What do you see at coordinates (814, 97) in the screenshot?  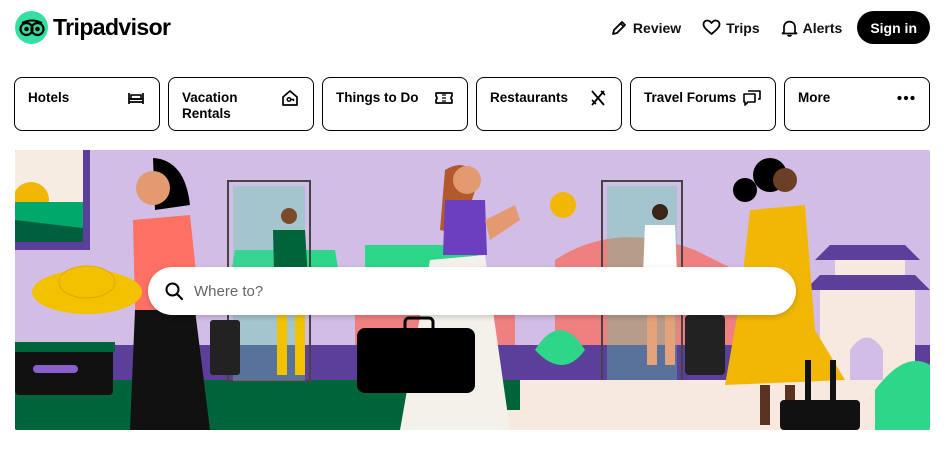 I see `category-label: More` at bounding box center [814, 97].